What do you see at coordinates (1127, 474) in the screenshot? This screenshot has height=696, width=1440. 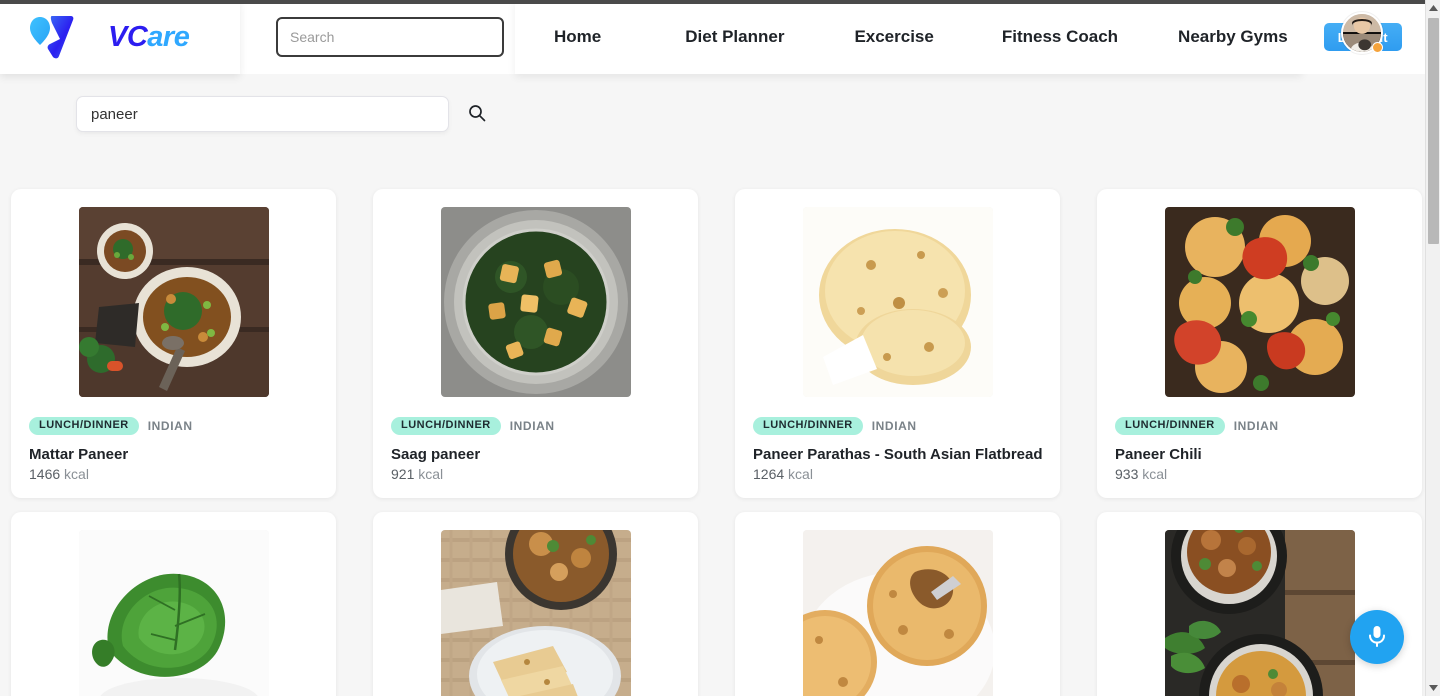 I see `kcal-value: 933` at bounding box center [1127, 474].